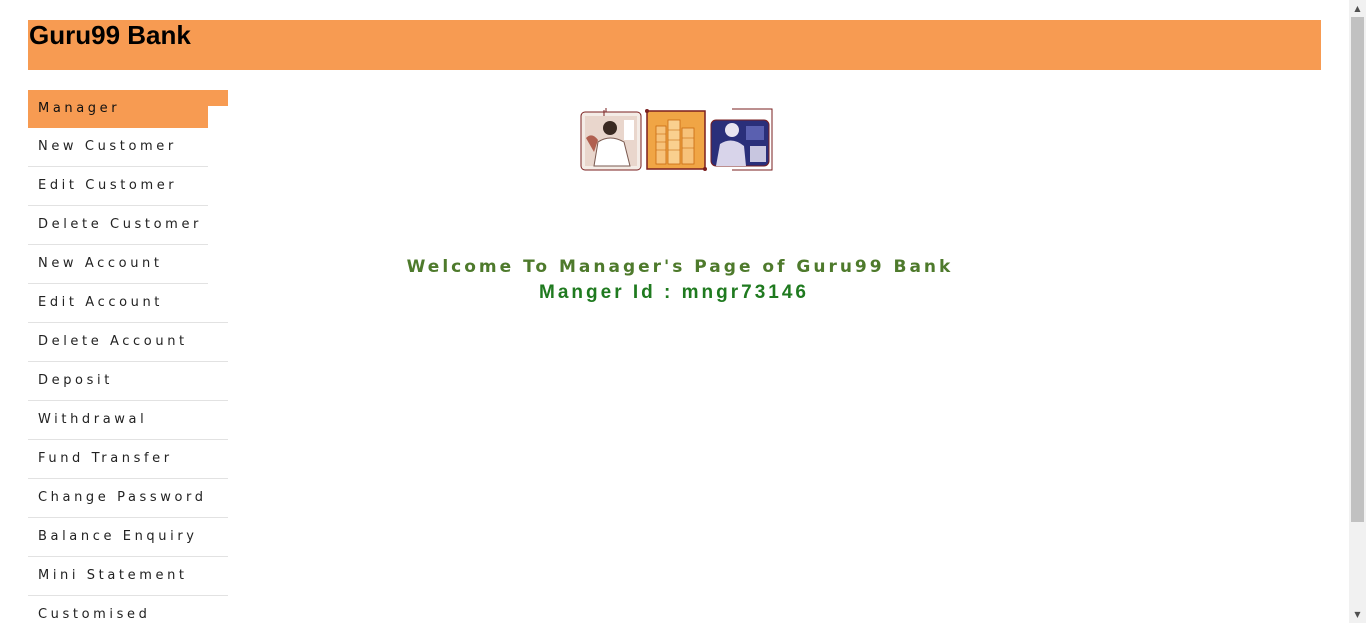  I want to click on banner-image, so click(676, 139).